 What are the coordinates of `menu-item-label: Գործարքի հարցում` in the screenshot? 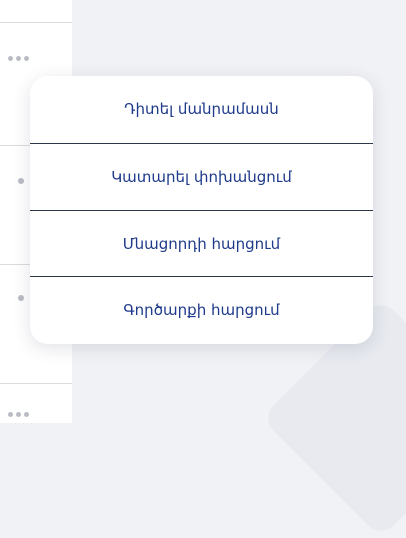 It's located at (201, 310).